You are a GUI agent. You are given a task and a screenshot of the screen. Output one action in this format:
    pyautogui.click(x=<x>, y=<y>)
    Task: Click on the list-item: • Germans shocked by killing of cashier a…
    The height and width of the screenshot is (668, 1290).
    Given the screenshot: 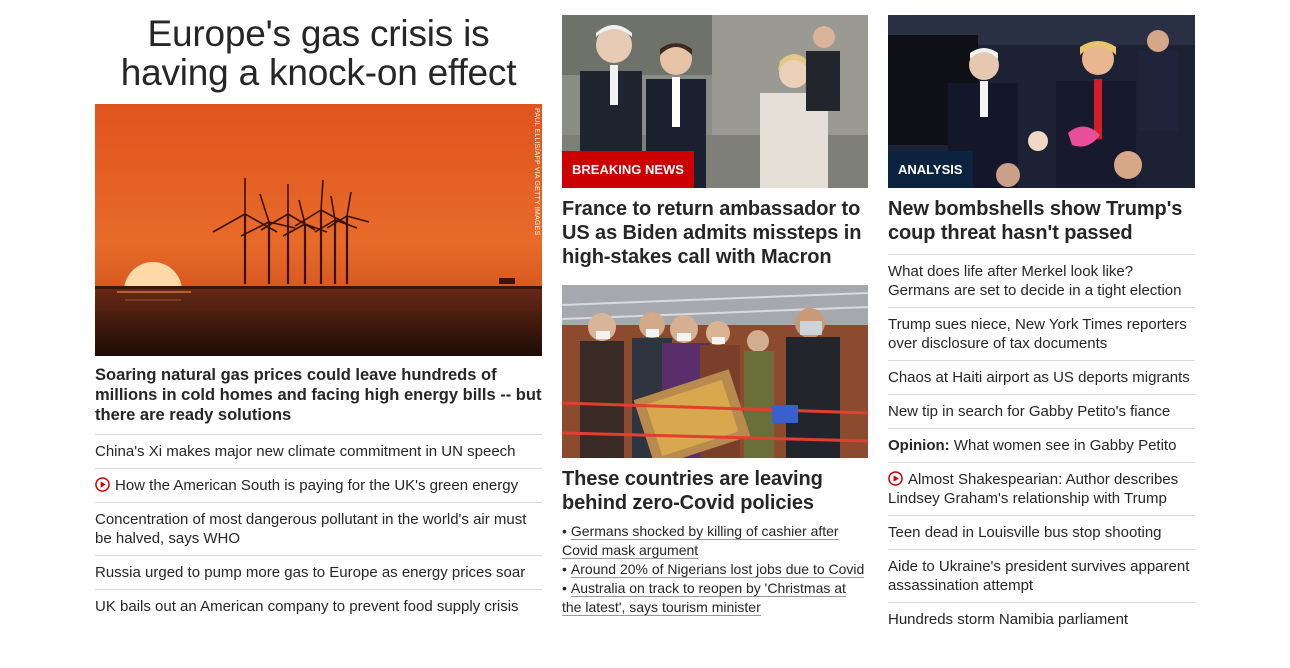 What is the action you would take?
    pyautogui.click(x=715, y=541)
    